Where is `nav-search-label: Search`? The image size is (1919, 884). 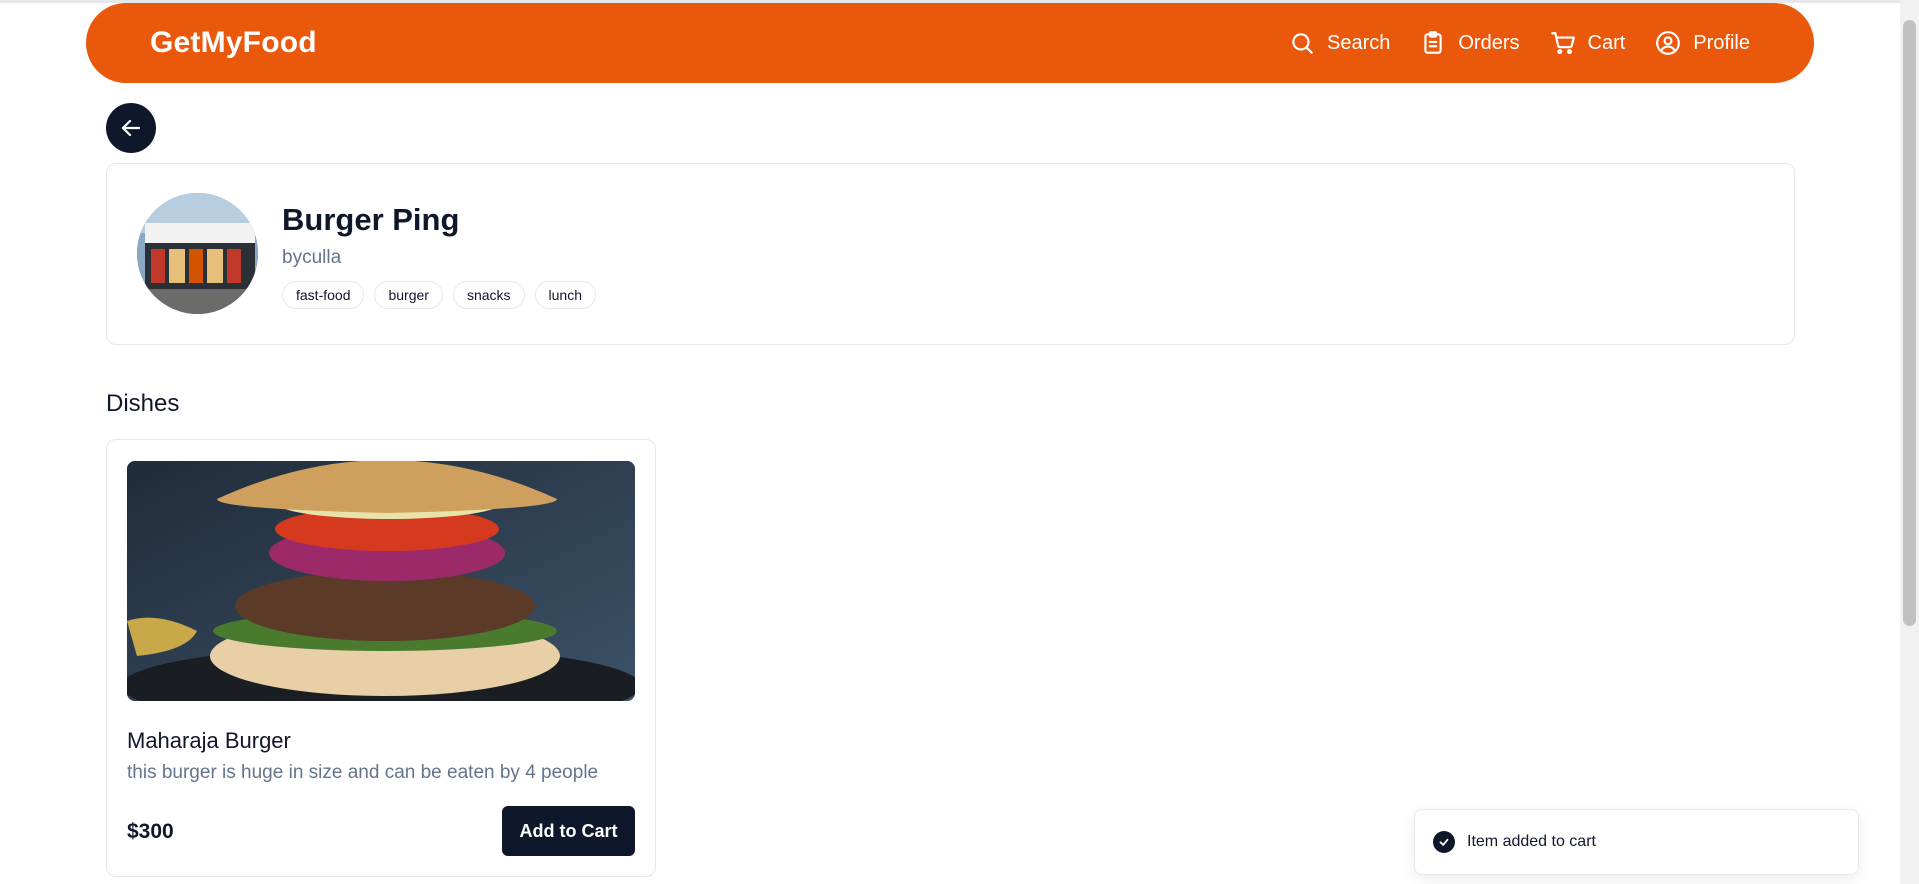 nav-search-label: Search is located at coordinates (1359, 42).